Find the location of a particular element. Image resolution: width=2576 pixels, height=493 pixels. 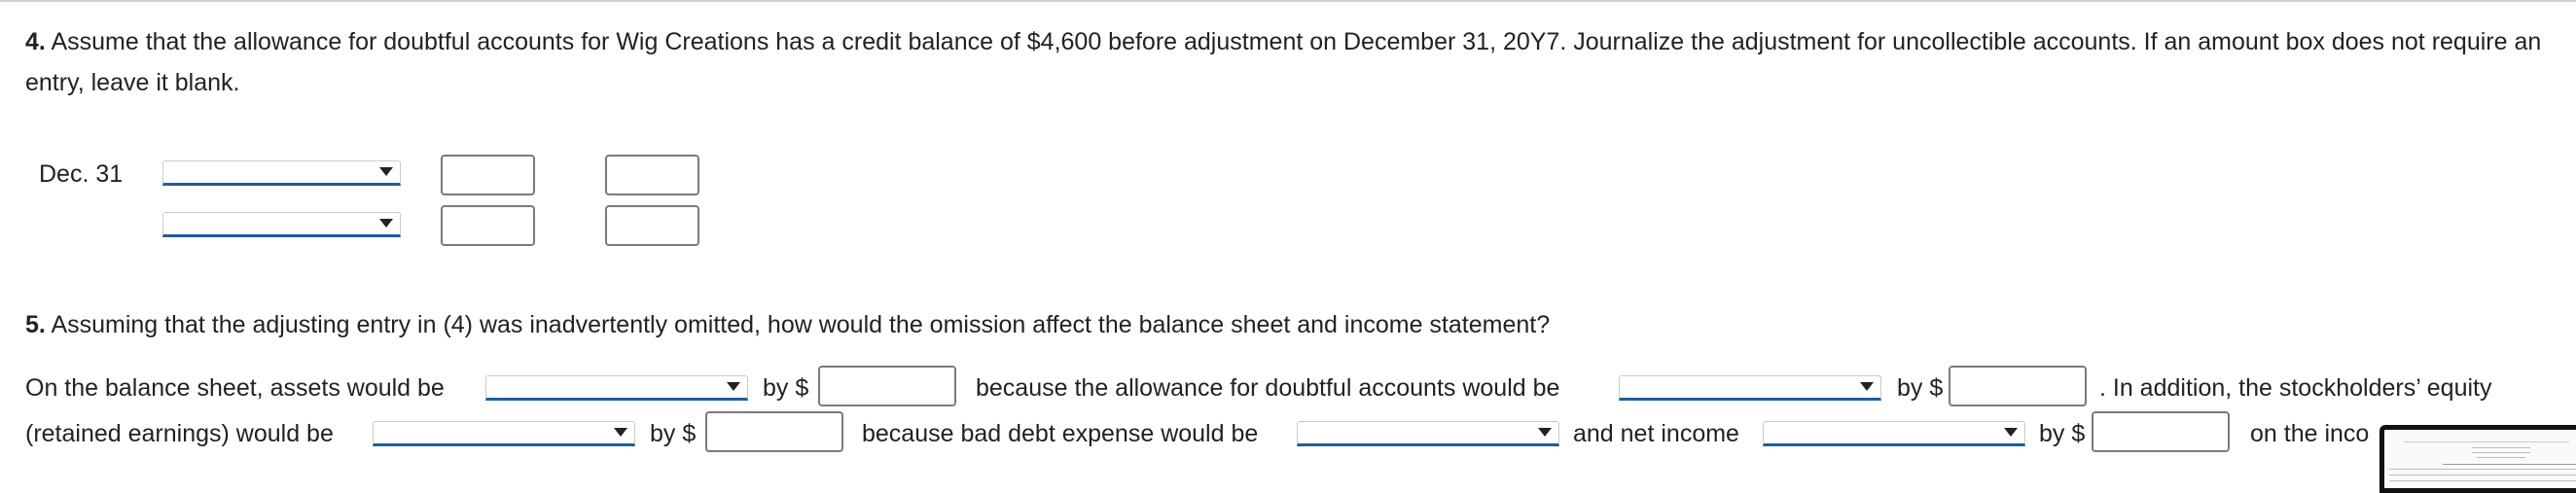

q5-line2-text-6: on the inco is located at coordinates (2310, 433).